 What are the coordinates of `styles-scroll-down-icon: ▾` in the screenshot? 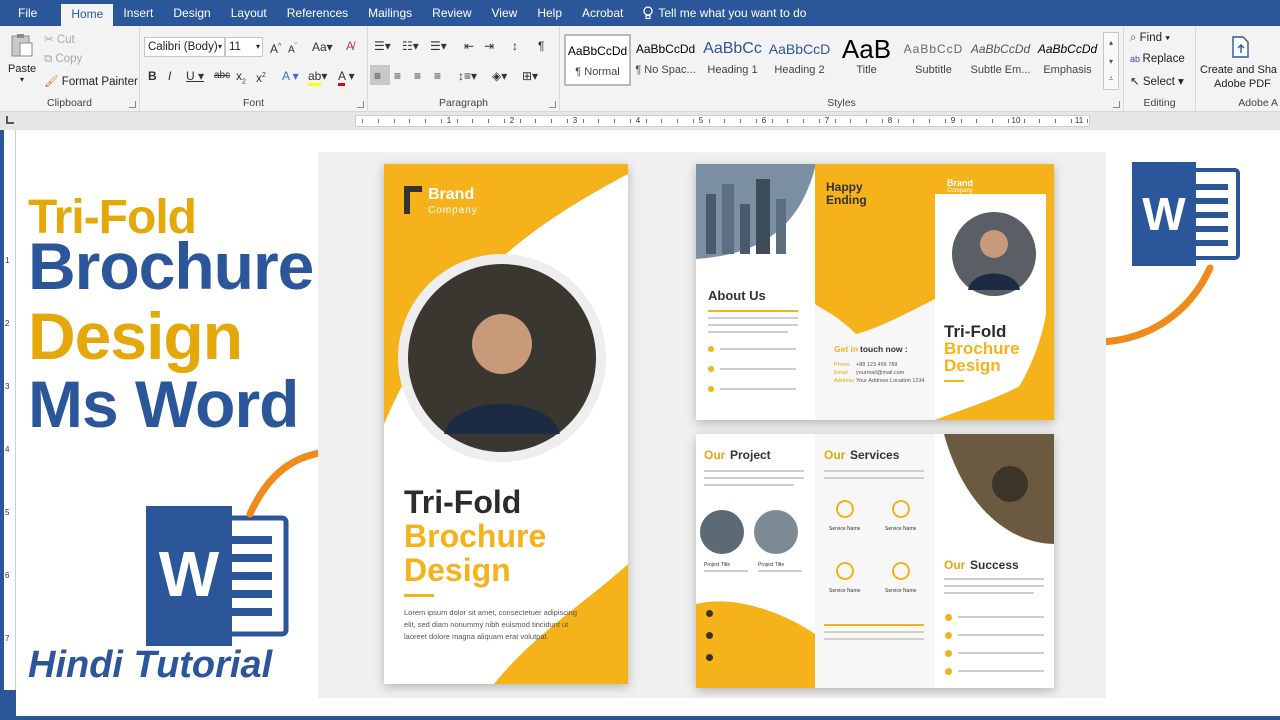 It's located at (1111, 61).